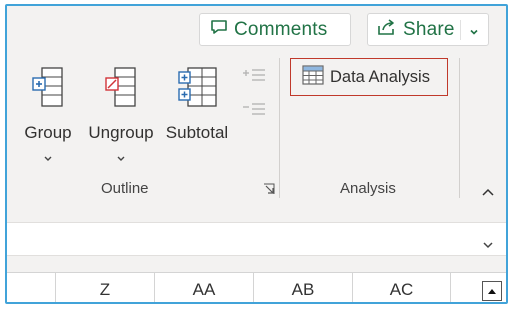 This screenshot has height=309, width=514. What do you see at coordinates (121, 117) in the screenshot?
I see `ungroup-button: Ungroup` at bounding box center [121, 117].